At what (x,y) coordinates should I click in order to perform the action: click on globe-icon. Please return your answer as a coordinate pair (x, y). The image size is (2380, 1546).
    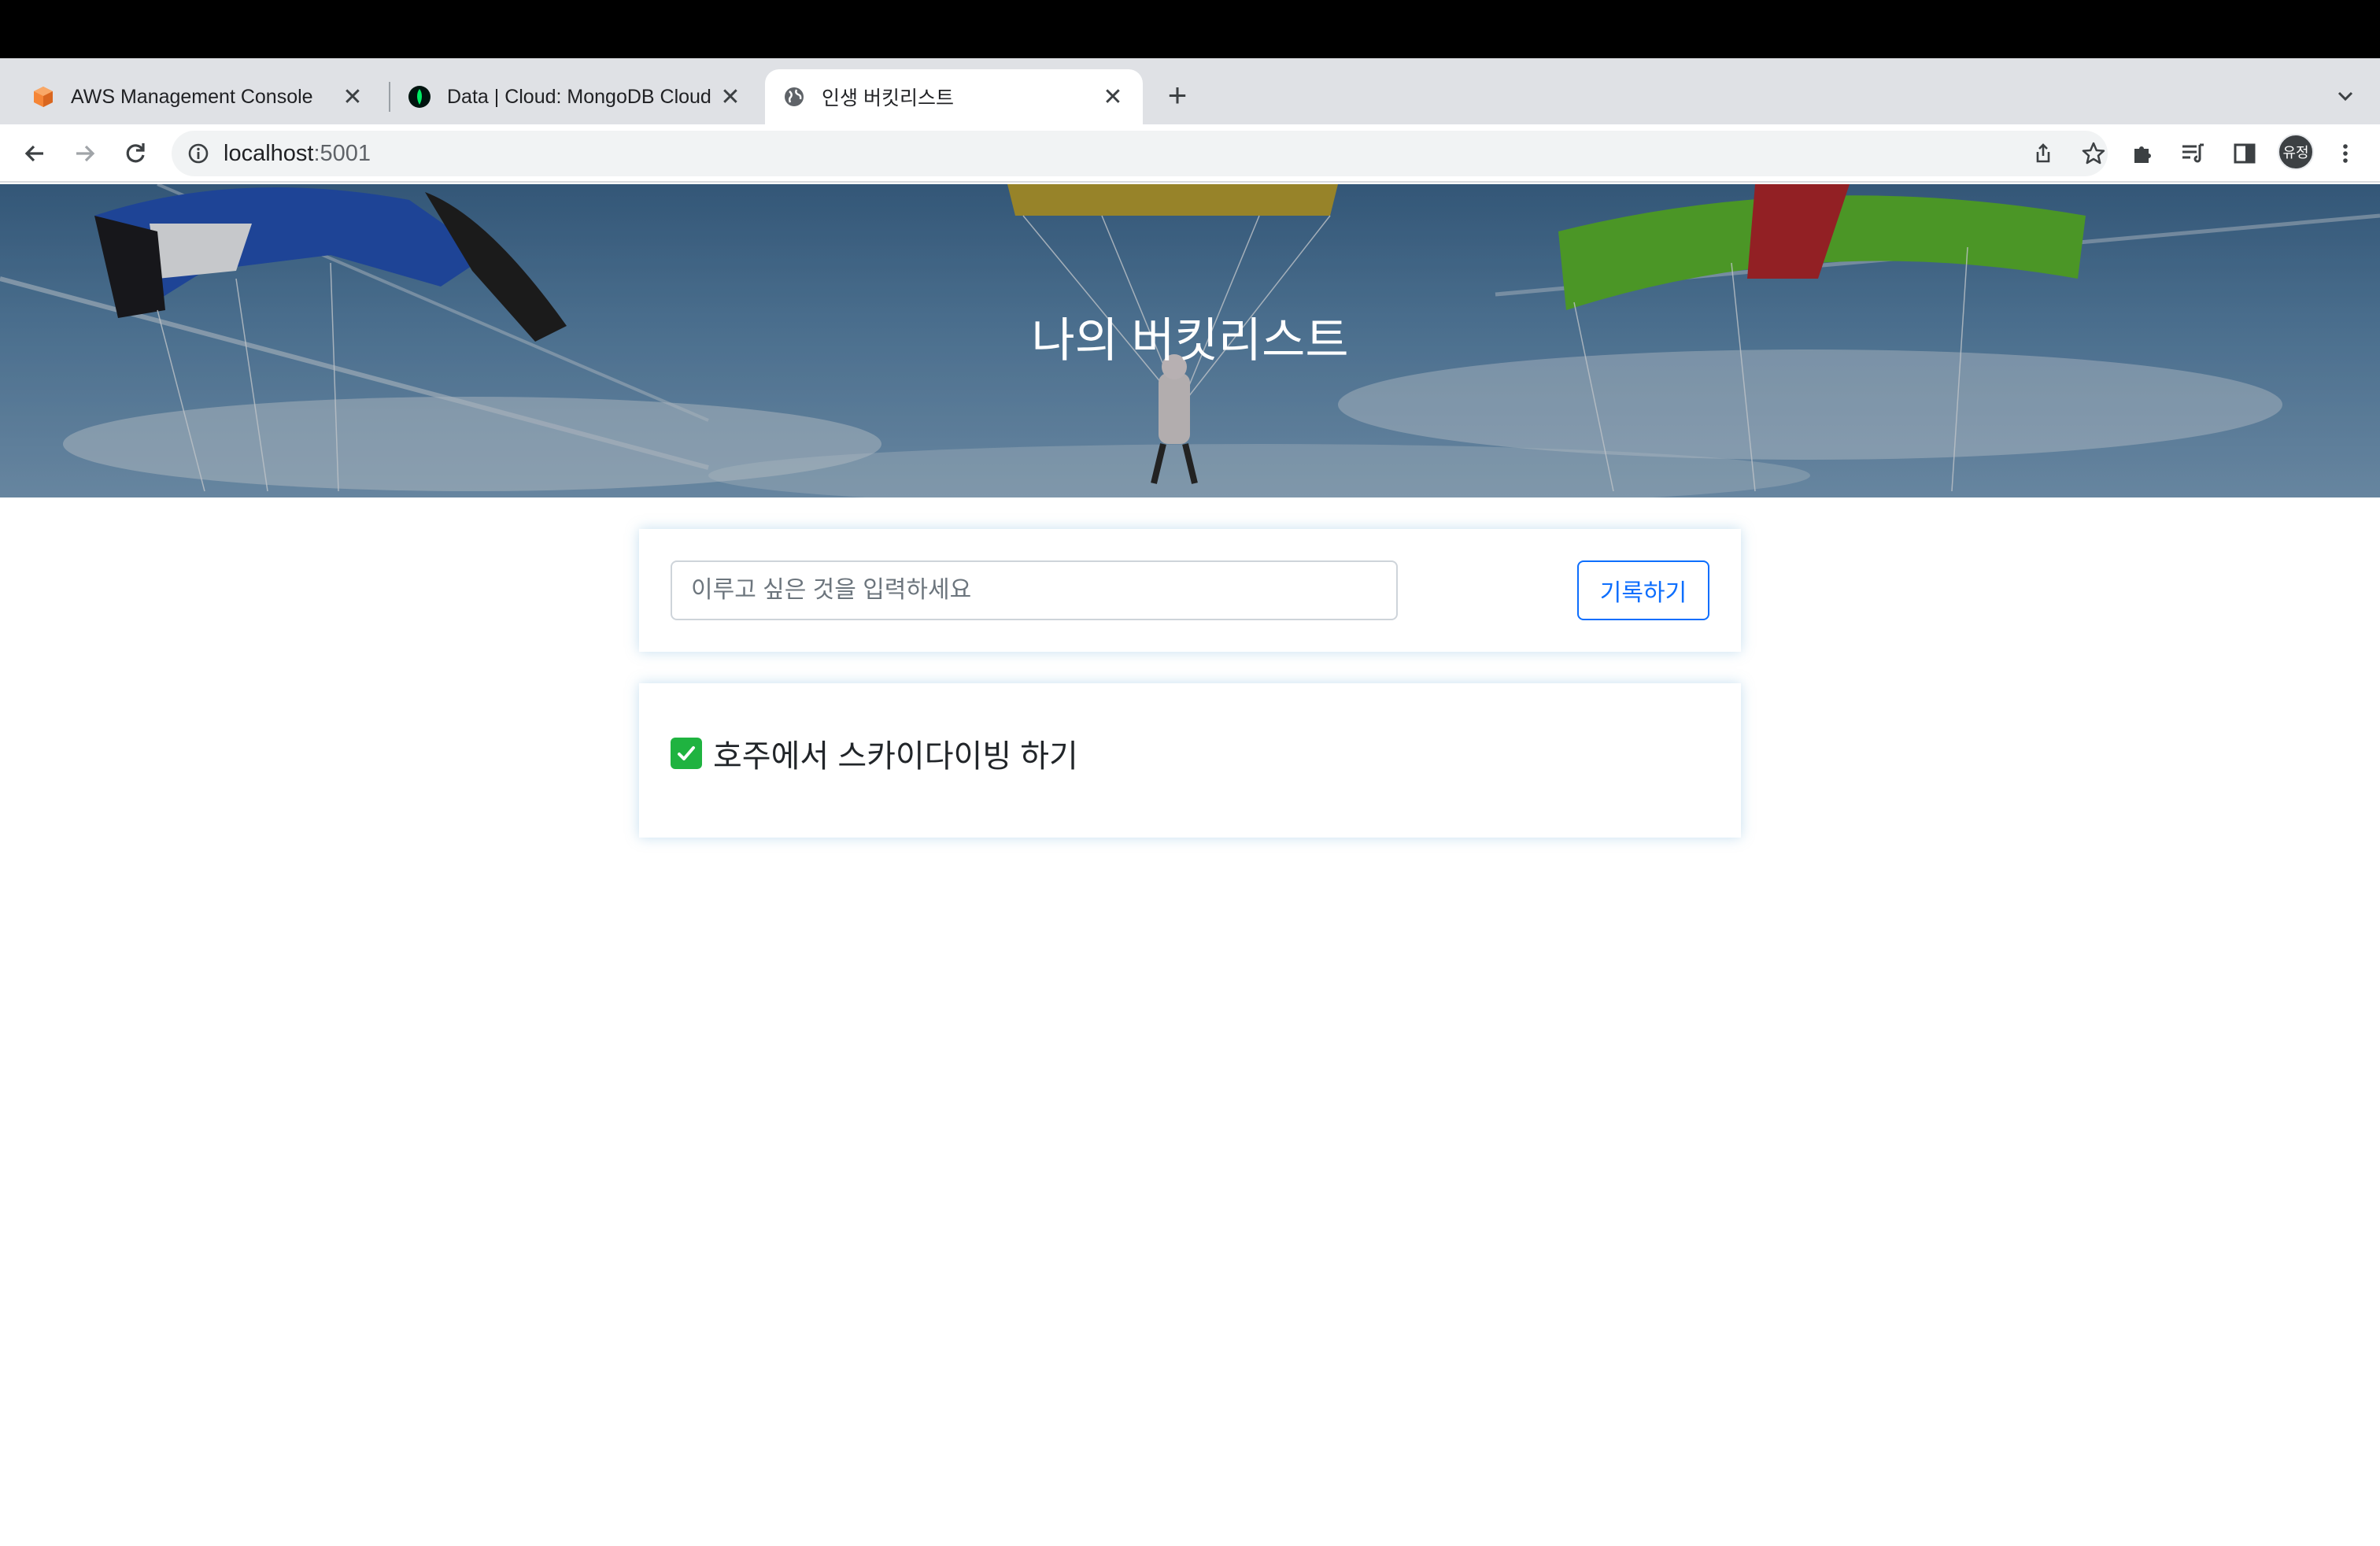
    Looking at the image, I should click on (794, 97).